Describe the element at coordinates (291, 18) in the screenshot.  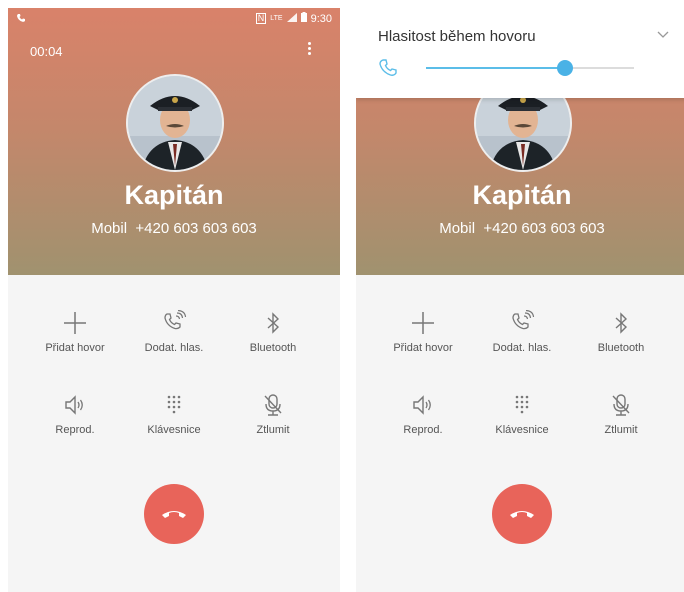
I see `signal-icon` at that location.